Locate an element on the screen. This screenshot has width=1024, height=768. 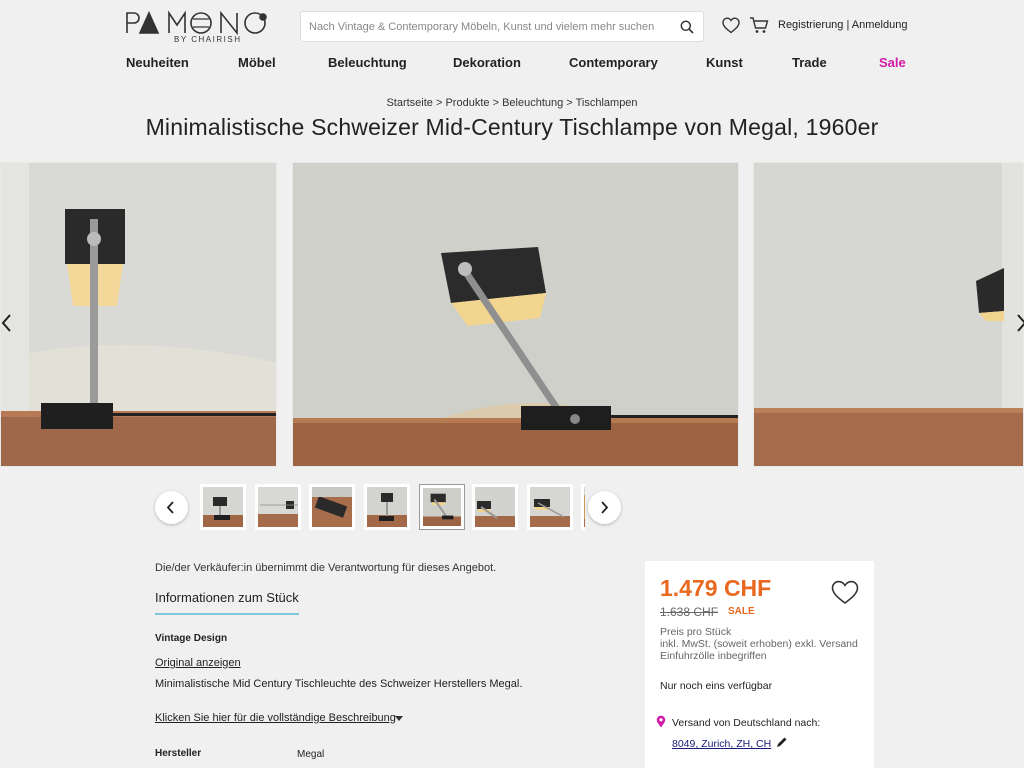
thumbs-next-button is located at coordinates (604, 507).